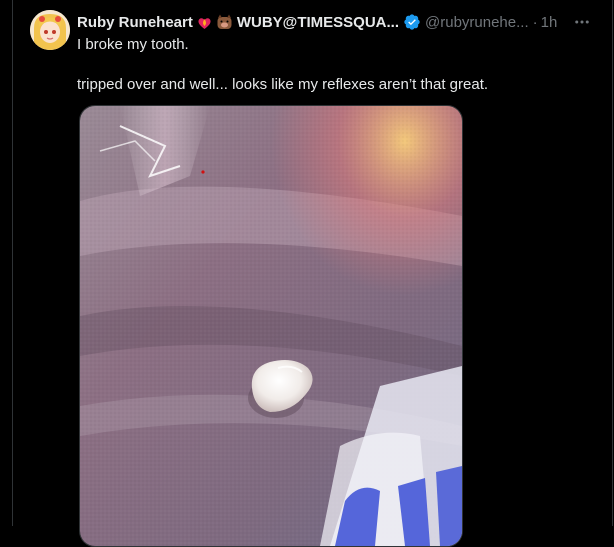  Describe the element at coordinates (582, 22) in the screenshot. I see `more-horizontal-icon` at that location.